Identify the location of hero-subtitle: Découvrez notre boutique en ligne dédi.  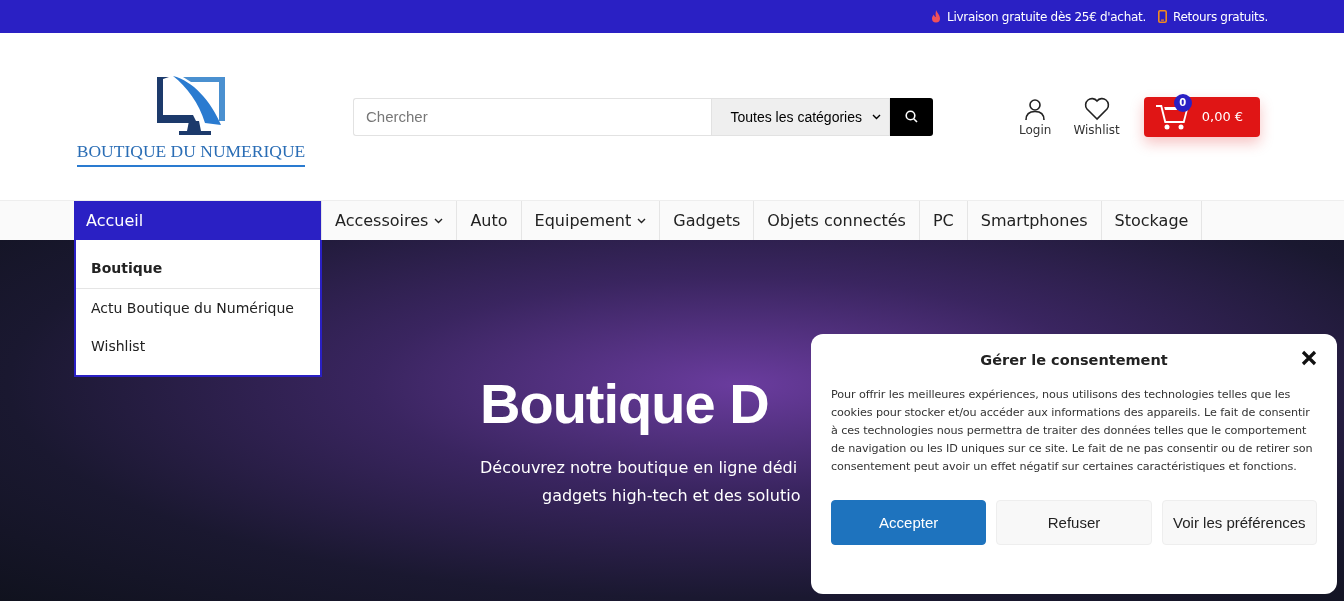
(639, 468).